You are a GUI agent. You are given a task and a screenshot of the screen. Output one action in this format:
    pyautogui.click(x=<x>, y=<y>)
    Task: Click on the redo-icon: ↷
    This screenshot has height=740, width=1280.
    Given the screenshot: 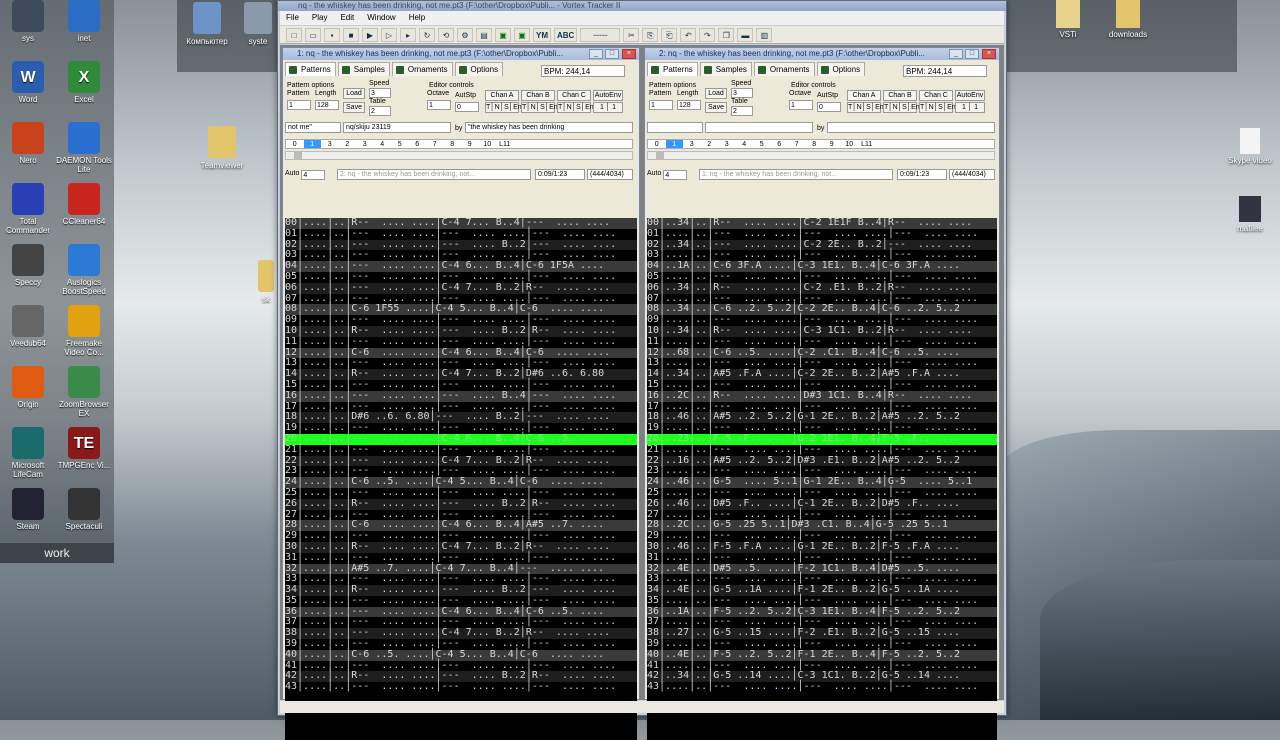 What is the action you would take?
    pyautogui.click(x=707, y=34)
    